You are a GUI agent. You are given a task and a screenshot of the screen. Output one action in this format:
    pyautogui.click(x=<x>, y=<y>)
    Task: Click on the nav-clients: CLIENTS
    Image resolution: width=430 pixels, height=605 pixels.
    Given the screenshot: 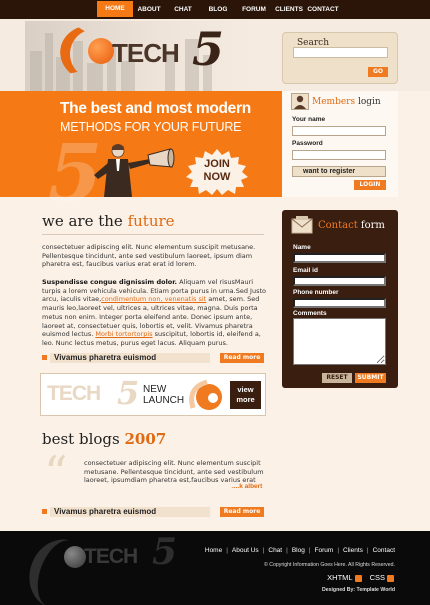 What is the action you would take?
    pyautogui.click(x=289, y=9)
    